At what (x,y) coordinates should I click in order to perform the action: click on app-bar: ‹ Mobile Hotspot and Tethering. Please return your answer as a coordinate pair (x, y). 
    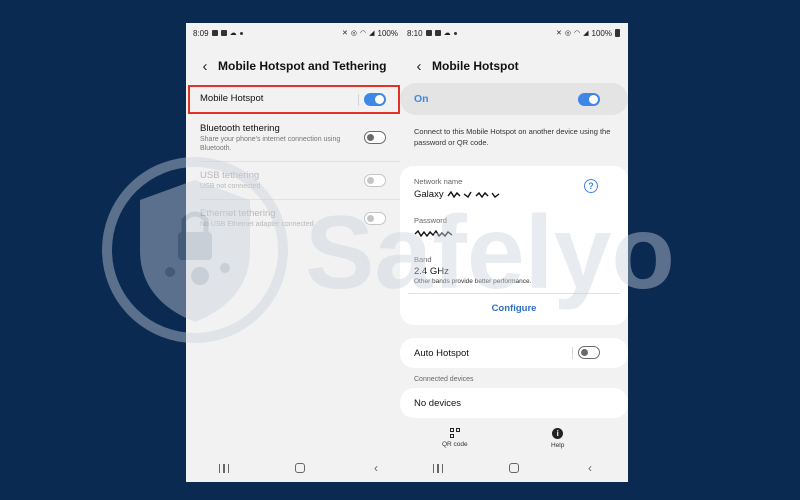
    Looking at the image, I should click on (300, 66).